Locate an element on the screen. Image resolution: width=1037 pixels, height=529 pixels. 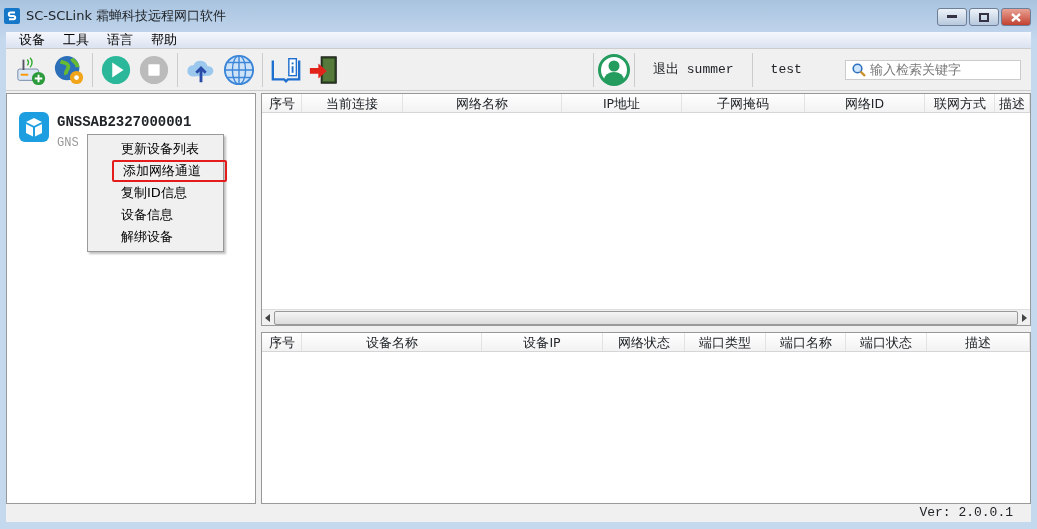
exit-door-icon is located at coordinates (324, 69).